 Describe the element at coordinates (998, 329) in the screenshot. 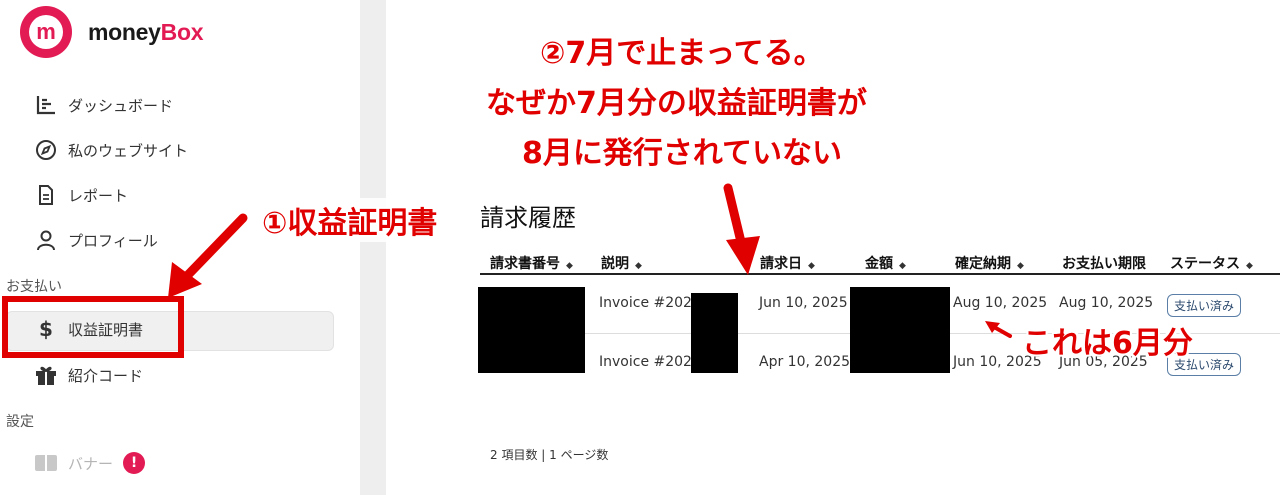

I see `arrow-to-row1-icon` at that location.